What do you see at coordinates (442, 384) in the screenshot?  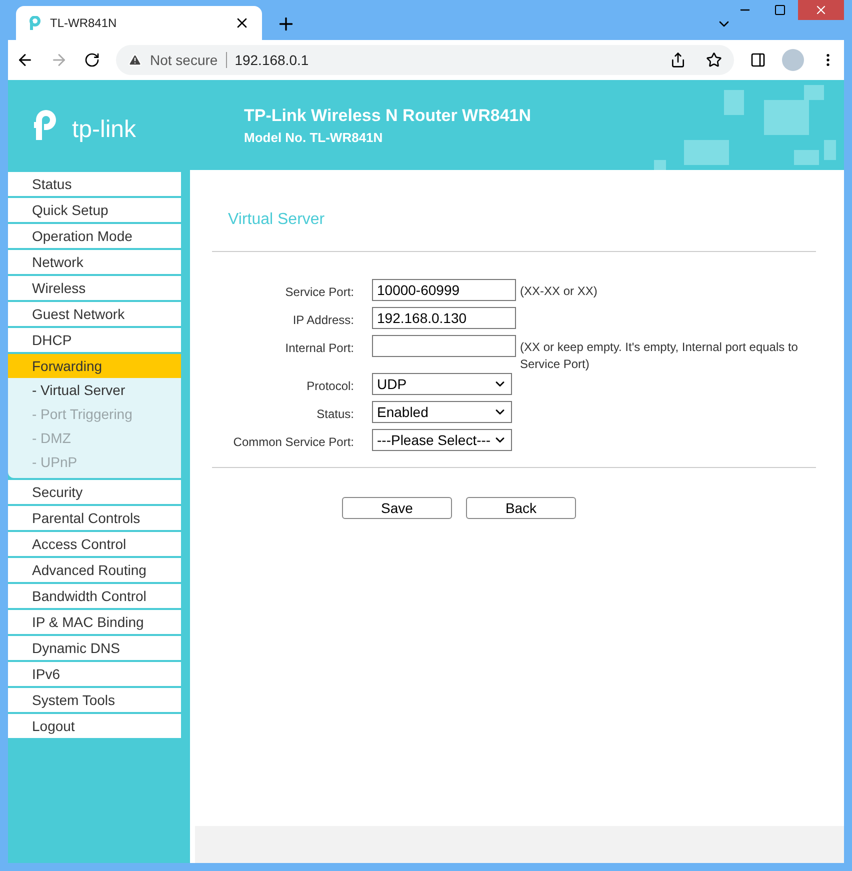 I see `dropdown: UDP` at bounding box center [442, 384].